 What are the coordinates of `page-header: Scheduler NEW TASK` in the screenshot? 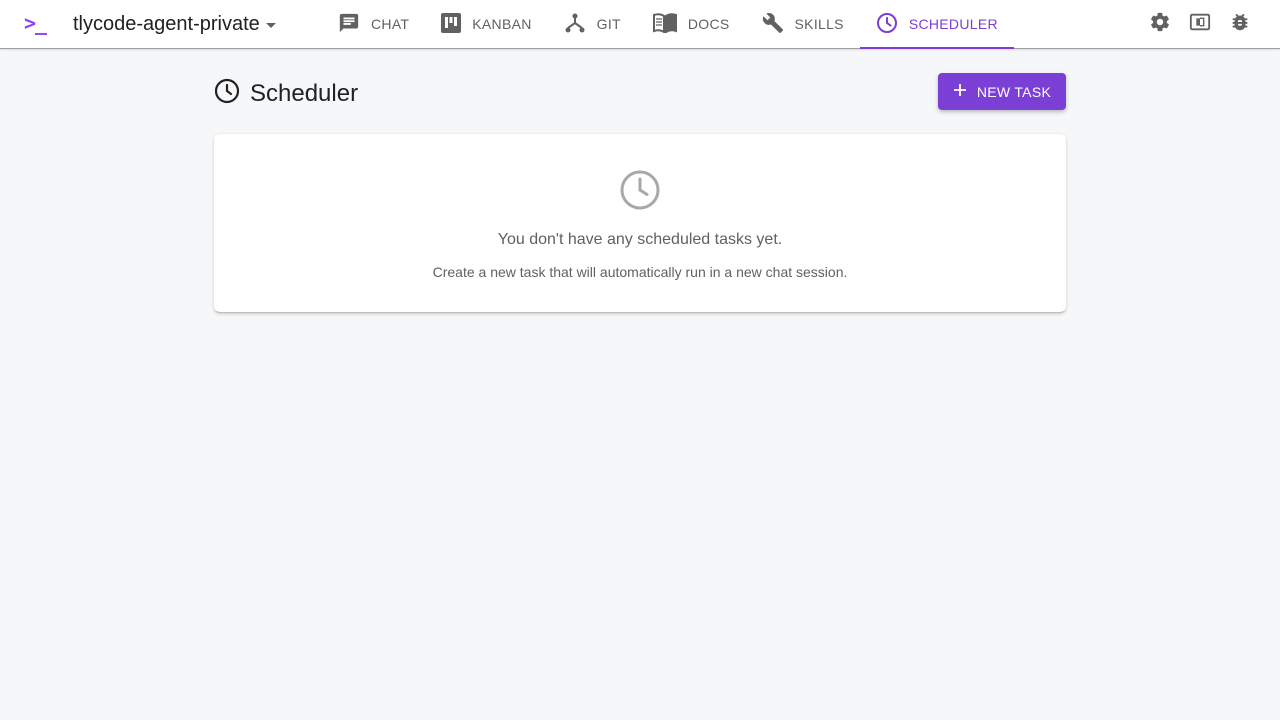 It's located at (640, 91).